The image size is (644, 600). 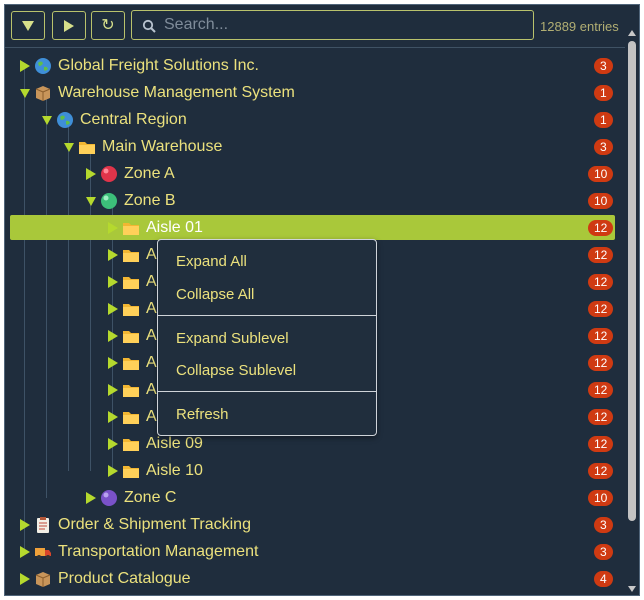 What do you see at coordinates (174, 227) in the screenshot?
I see `tree-node-label: Aisle 01` at bounding box center [174, 227].